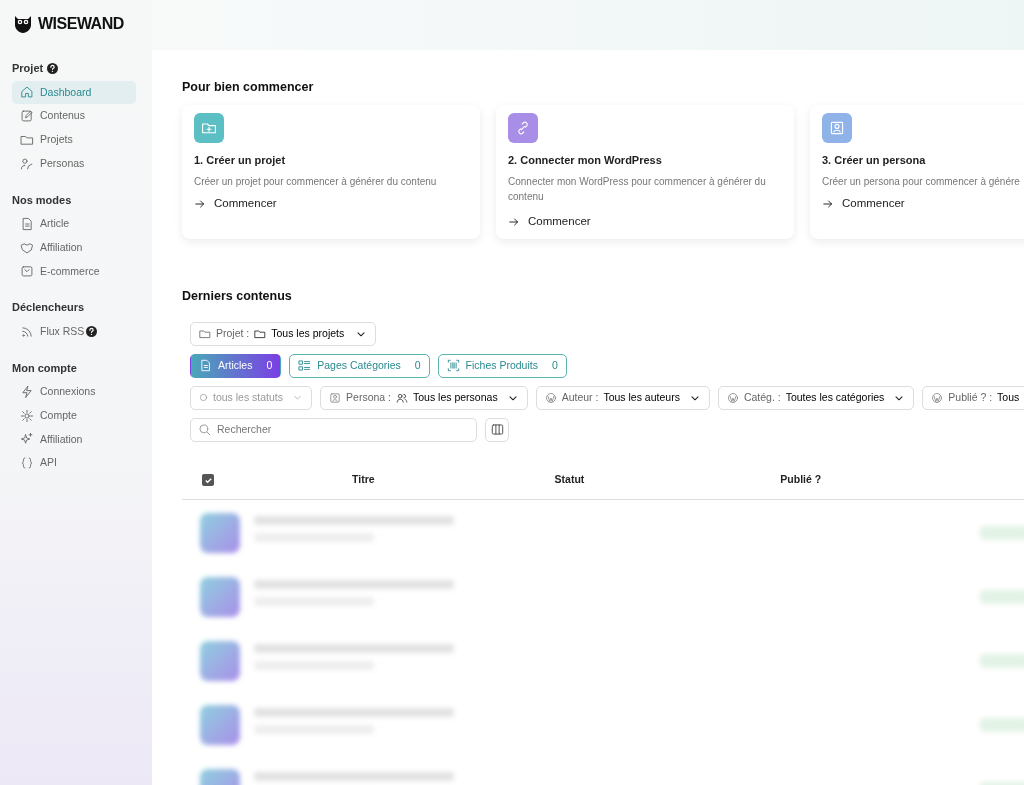  Describe the element at coordinates (637, 190) in the screenshot. I see `card-description: Connecter mon WordPress pour commencer à générer du contenu` at that location.